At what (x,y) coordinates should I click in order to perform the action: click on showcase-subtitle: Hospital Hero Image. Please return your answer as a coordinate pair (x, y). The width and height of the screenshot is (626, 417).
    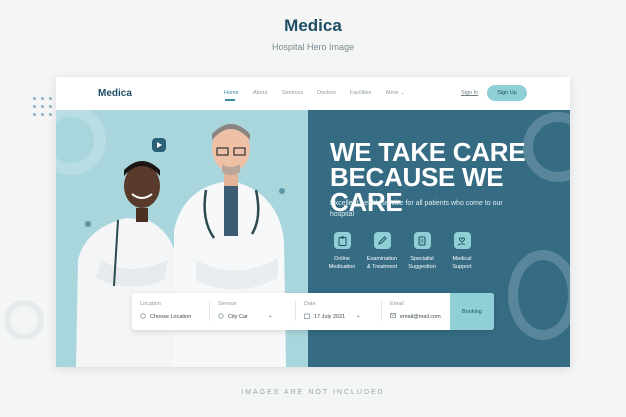
    Looking at the image, I should click on (313, 47).